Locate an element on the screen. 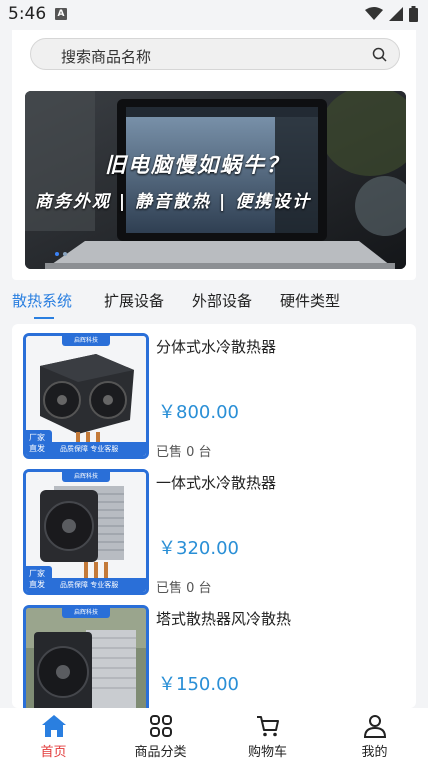 The width and height of the screenshot is (428, 762). nav-profile-label: 我的 is located at coordinates (374, 752).